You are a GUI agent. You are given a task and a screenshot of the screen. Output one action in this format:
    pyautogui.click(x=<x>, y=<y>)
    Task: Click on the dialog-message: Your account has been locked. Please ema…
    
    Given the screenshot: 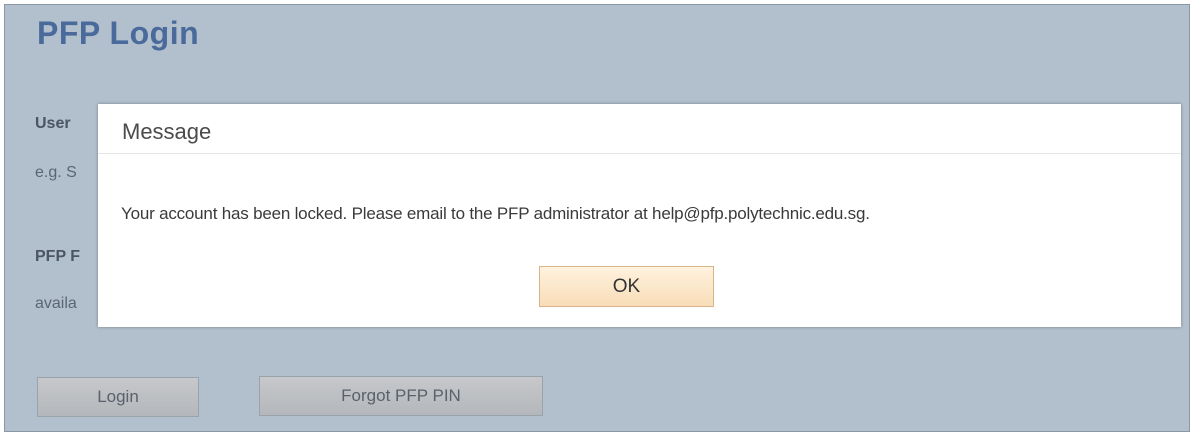 What is the action you would take?
    pyautogui.click(x=495, y=213)
    